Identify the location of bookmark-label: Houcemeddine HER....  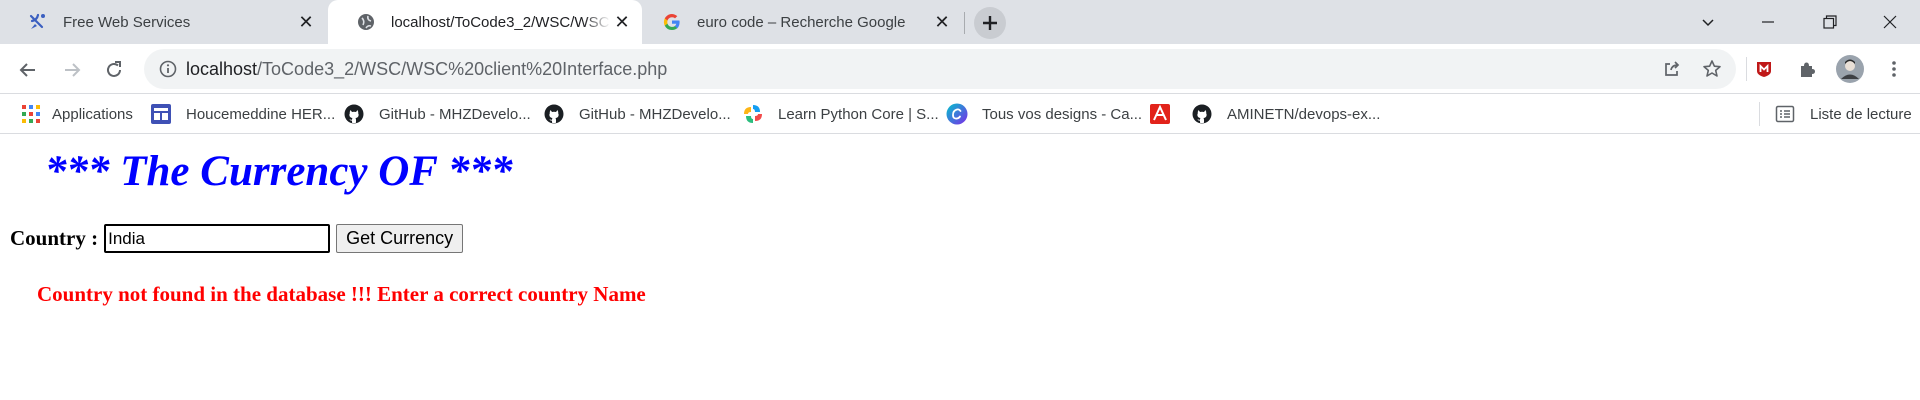
(261, 114).